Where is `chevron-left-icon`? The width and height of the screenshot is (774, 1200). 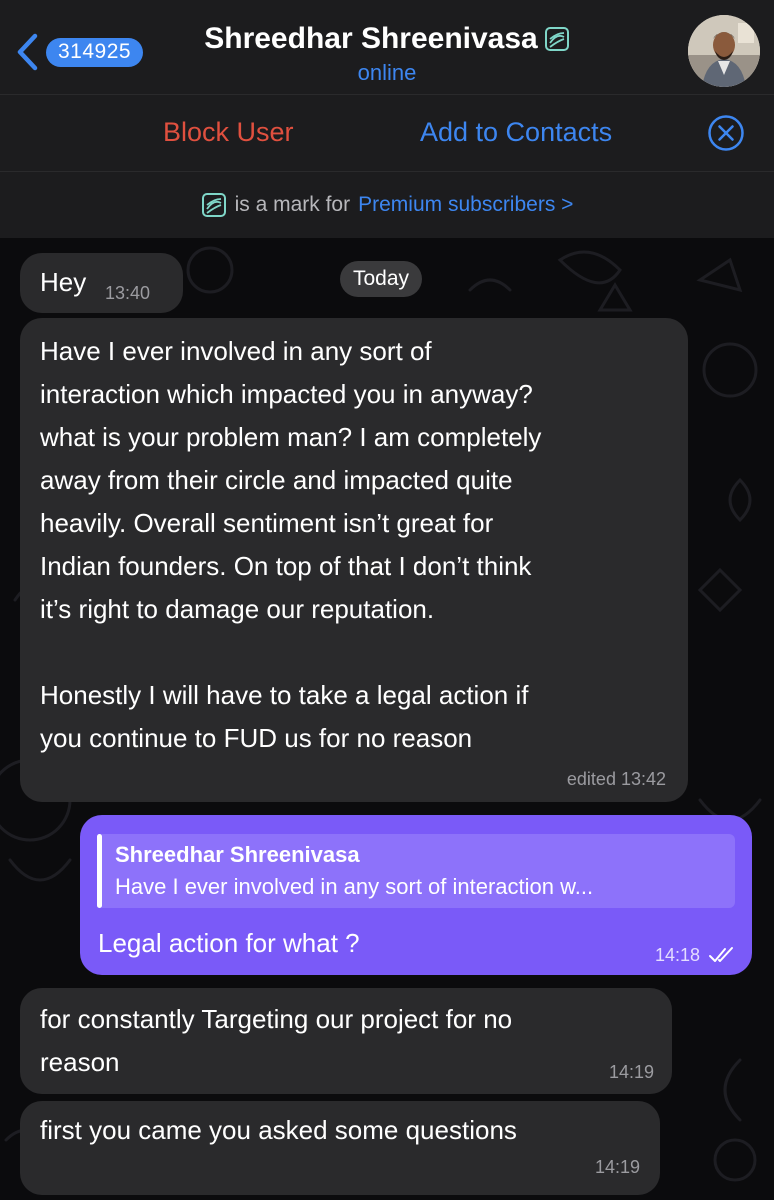 chevron-left-icon is located at coordinates (27, 52).